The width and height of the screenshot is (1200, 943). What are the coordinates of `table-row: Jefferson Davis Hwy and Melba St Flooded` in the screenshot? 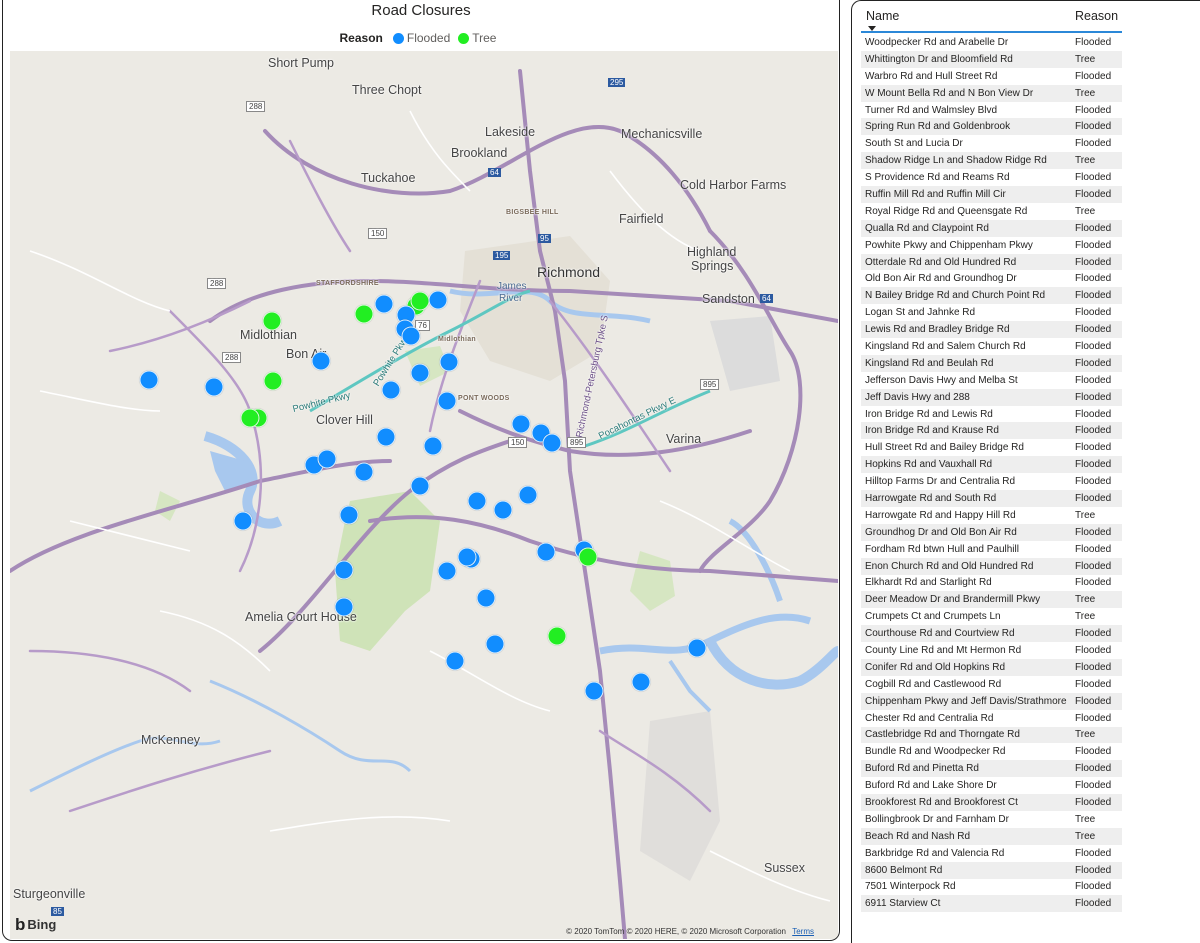 It's located at (991, 380).